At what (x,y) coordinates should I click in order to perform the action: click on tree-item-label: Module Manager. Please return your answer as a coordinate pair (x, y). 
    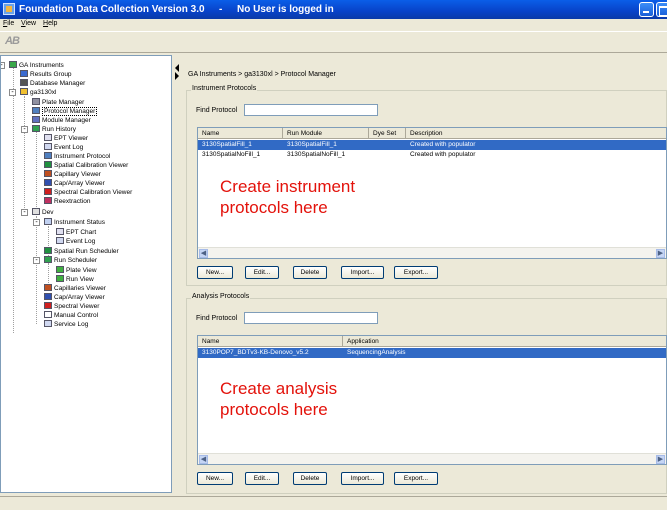
    Looking at the image, I should click on (66, 120).